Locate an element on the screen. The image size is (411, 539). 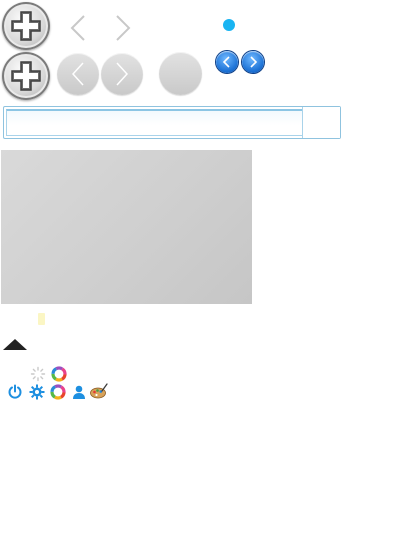
prev-button-thin is located at coordinates (78, 30).